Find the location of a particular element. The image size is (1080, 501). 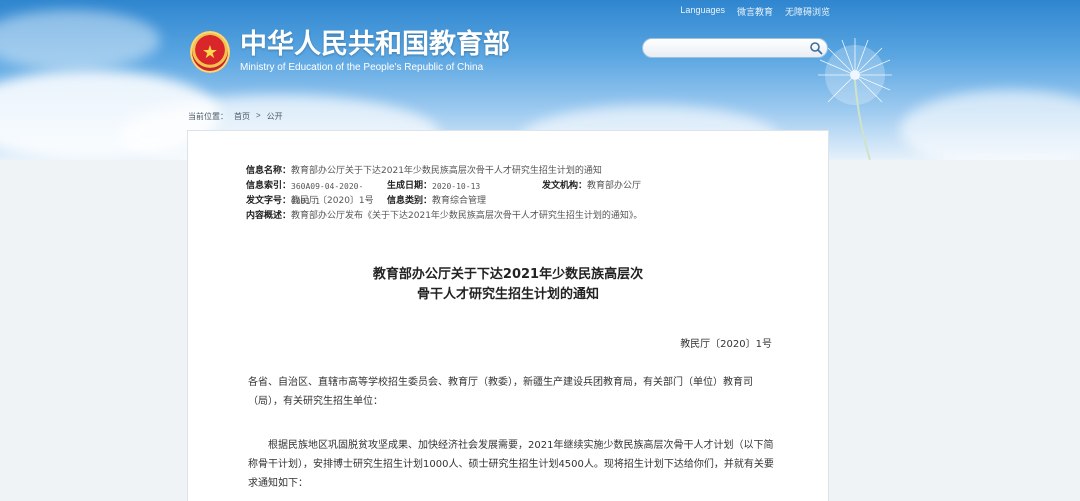

link-accessibility: 无障碍浏览 is located at coordinates (807, 11).